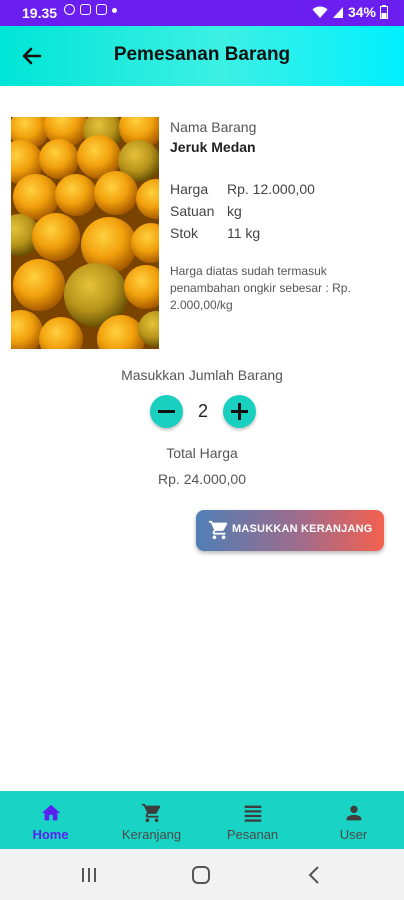 Image resolution: width=404 pixels, height=900 pixels. I want to click on nav-item-home: Home, so click(50, 820).